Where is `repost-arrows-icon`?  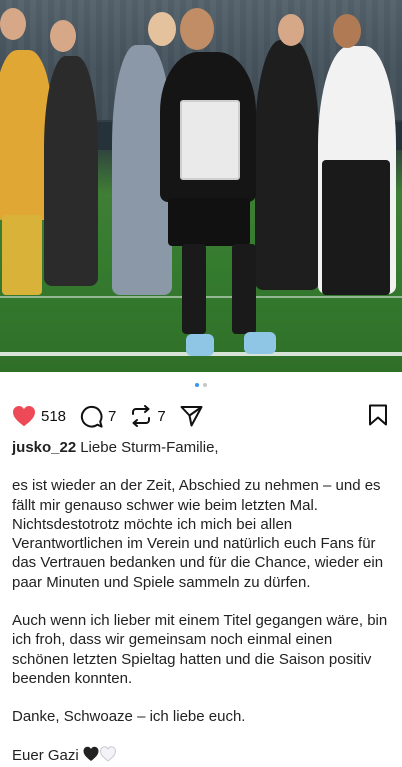
repost-arrows-icon is located at coordinates (141, 416).